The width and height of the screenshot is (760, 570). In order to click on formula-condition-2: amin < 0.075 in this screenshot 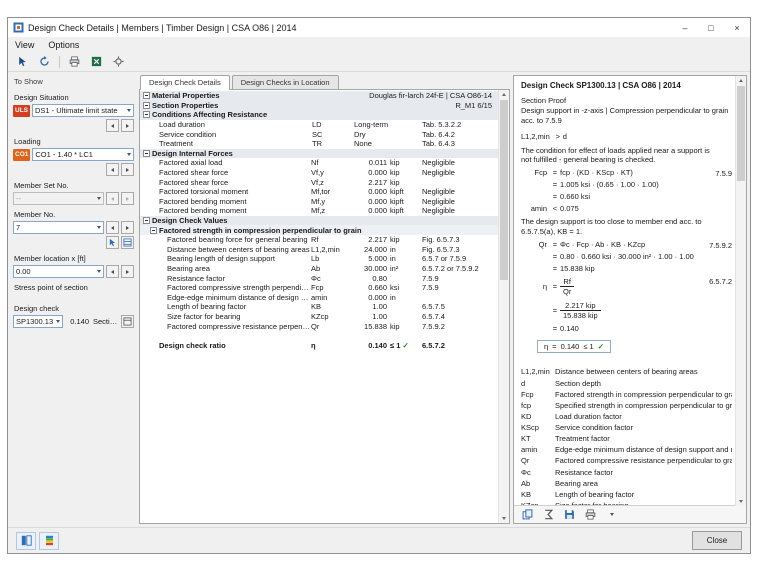, I will do `click(554, 208)`.